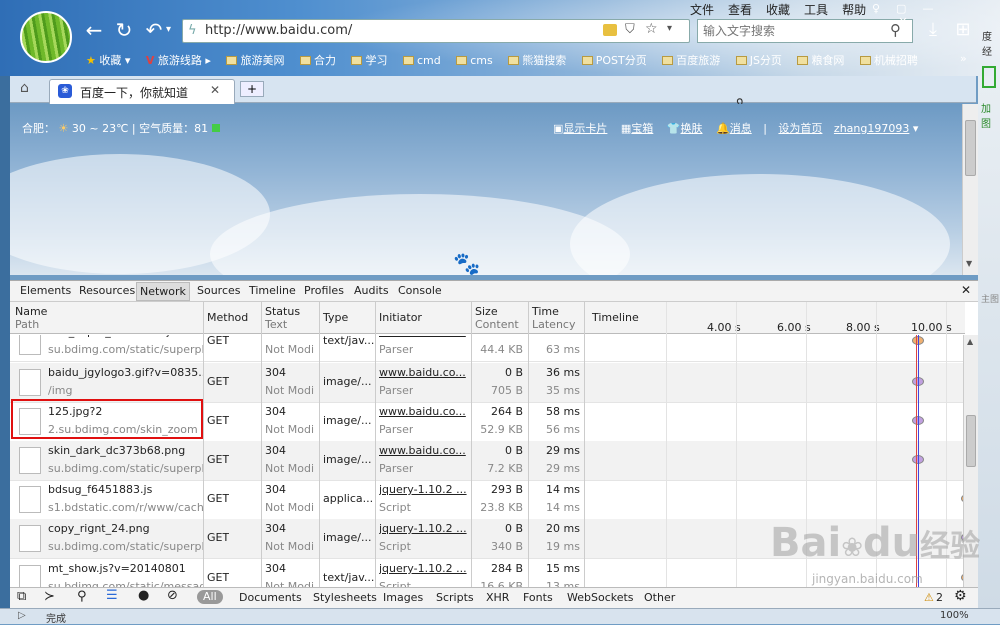  What do you see at coordinates (740, 10) in the screenshot?
I see `menu-view: 查看` at bounding box center [740, 10].